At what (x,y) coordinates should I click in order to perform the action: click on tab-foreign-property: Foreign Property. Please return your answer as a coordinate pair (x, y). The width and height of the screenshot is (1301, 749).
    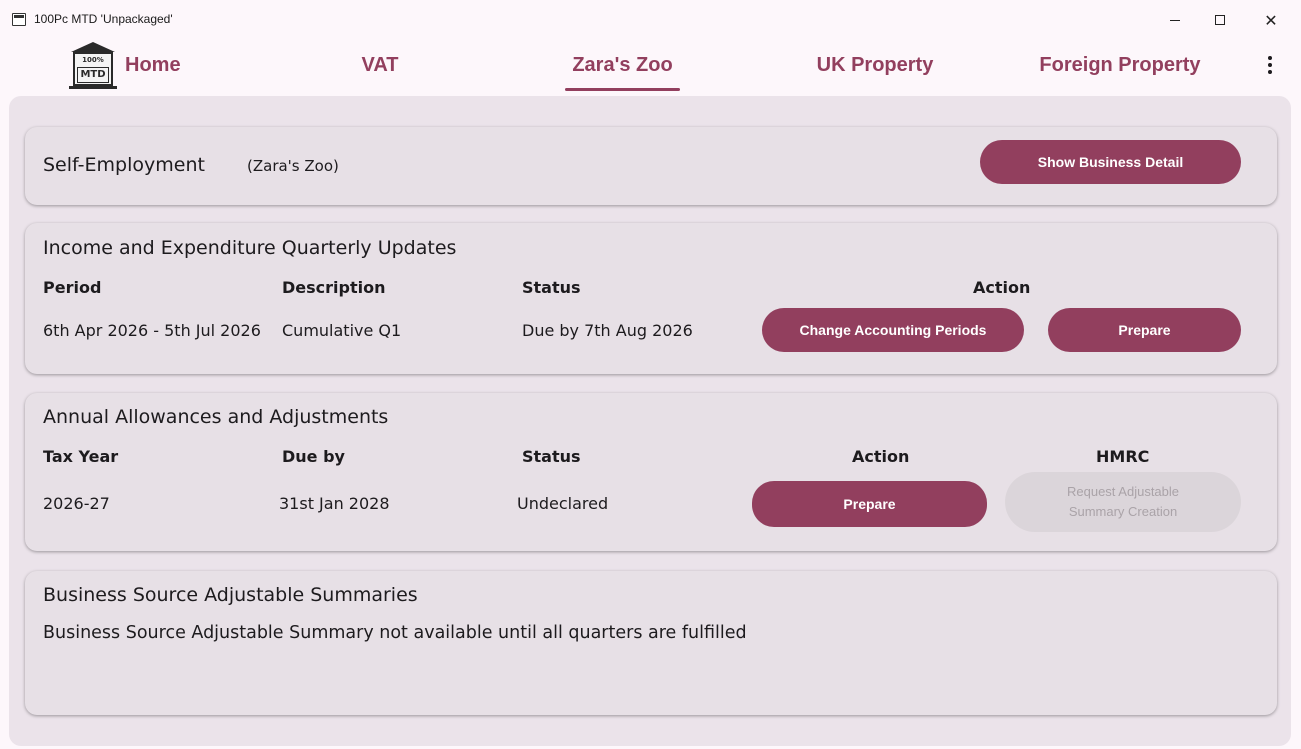
    Looking at the image, I should click on (1120, 65).